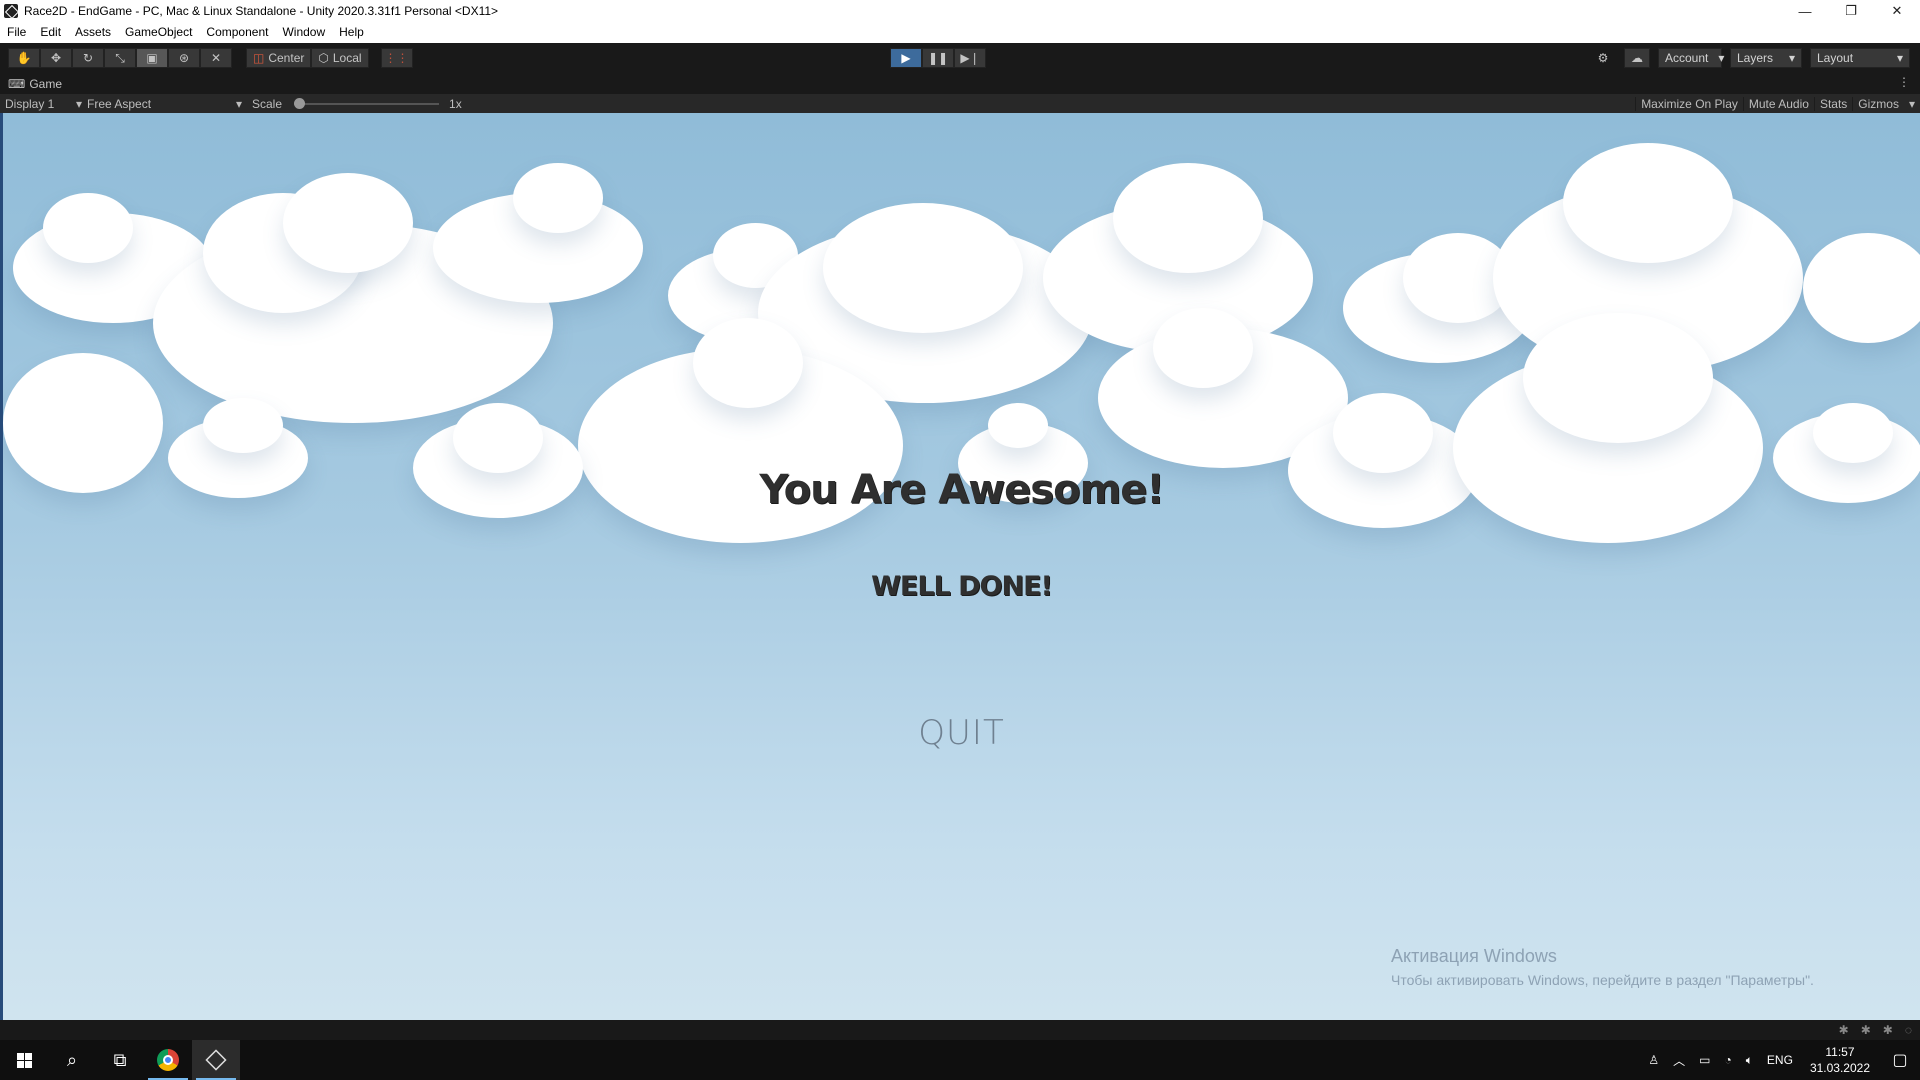  Describe the element at coordinates (158, 32) in the screenshot. I see `menu-gameobject: GameObject` at that location.